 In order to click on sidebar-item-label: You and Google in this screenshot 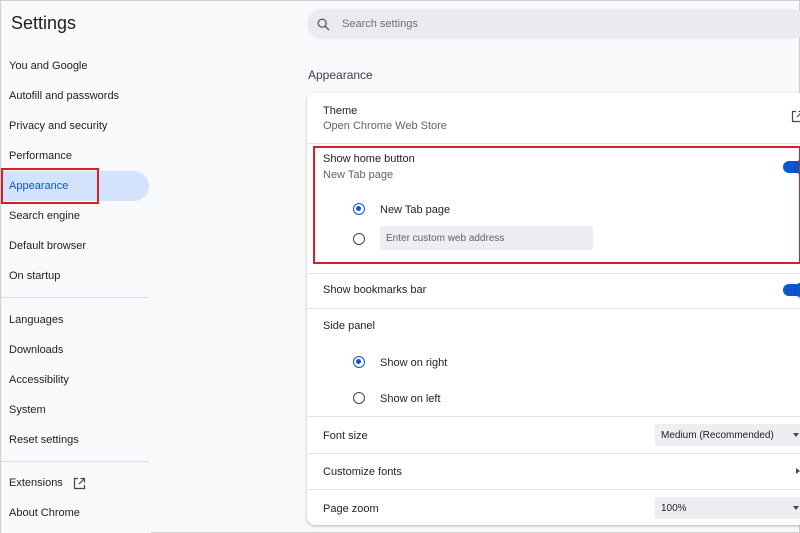, I will do `click(48, 66)`.